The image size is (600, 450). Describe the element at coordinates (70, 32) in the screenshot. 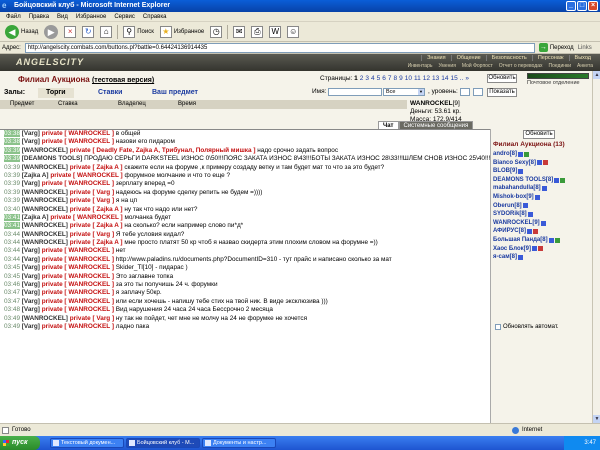

I see `stop-button: ×` at that location.